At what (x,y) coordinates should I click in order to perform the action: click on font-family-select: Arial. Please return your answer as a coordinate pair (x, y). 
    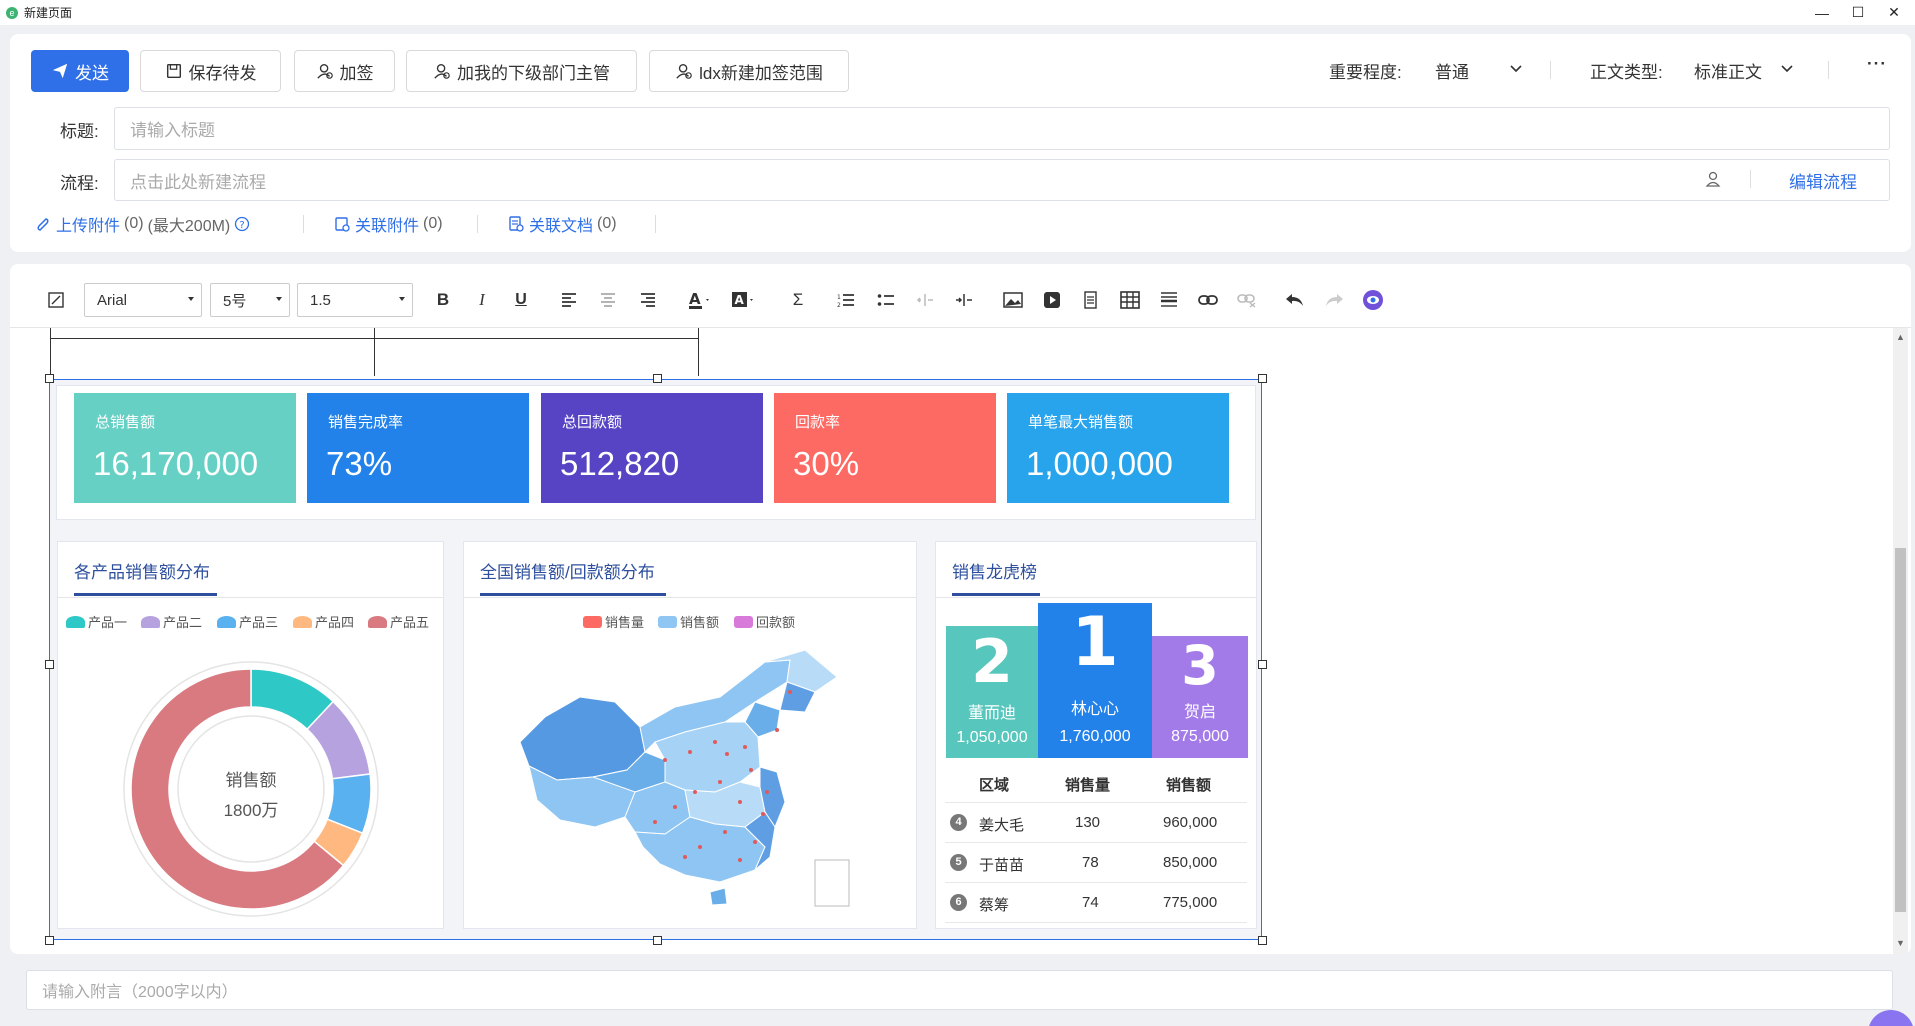
    Looking at the image, I should click on (143, 300).